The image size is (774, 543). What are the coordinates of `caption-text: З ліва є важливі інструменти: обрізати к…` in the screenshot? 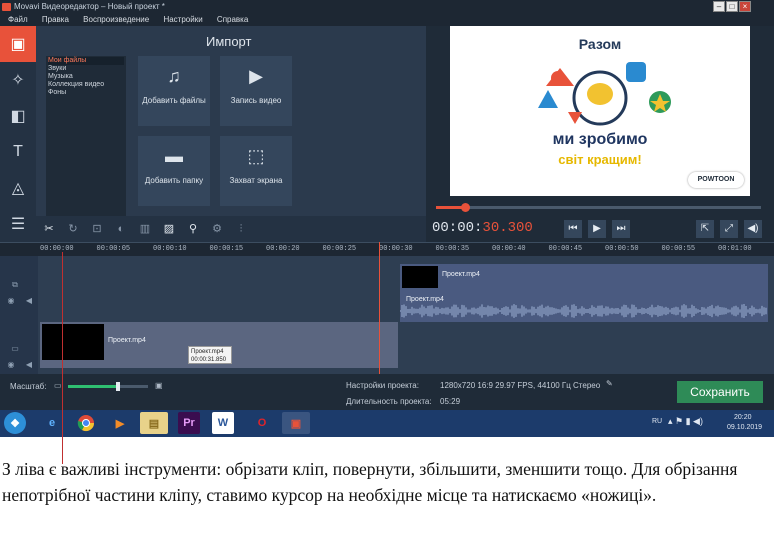 It's located at (370, 482).